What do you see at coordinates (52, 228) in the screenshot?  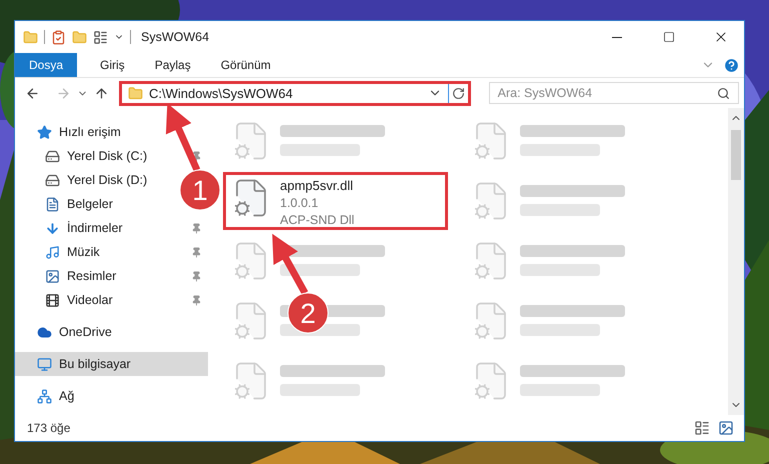 I see `download-icon` at bounding box center [52, 228].